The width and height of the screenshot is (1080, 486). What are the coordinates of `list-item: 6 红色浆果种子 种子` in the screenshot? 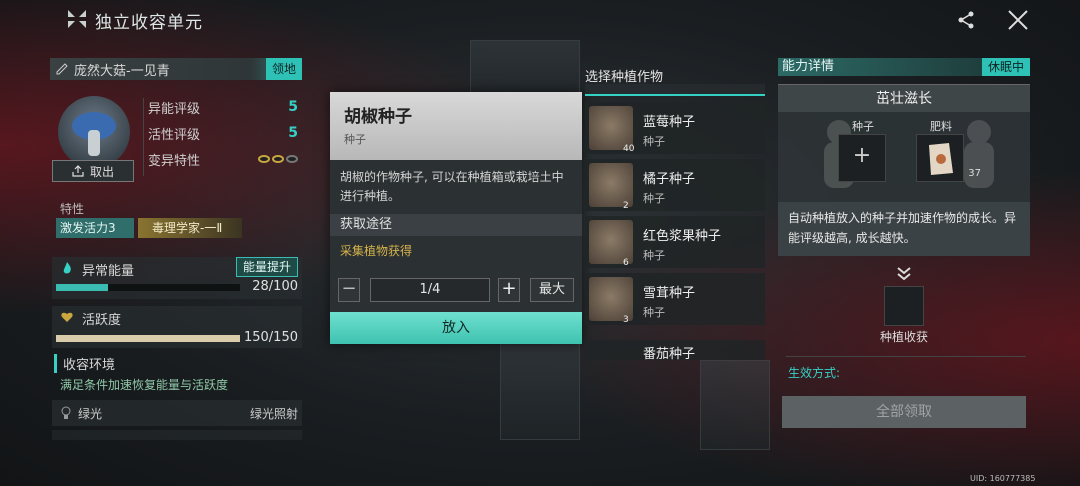 It's located at (675, 242).